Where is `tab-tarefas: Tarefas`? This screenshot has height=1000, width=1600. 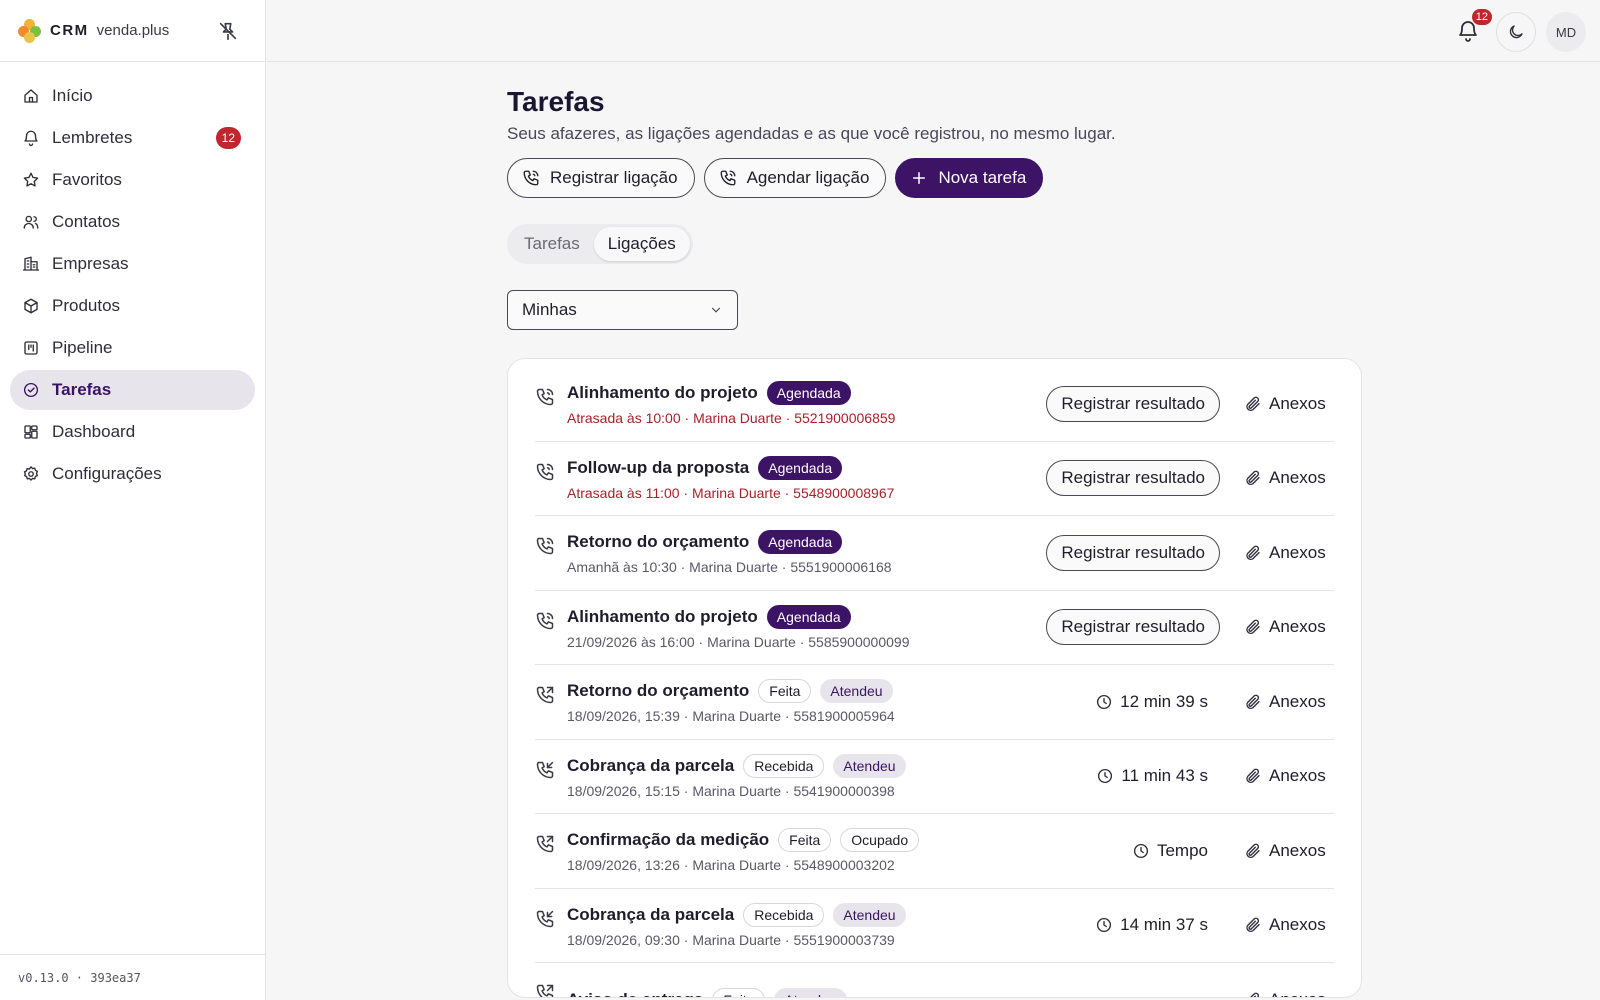
tab-tarefas: Tarefas is located at coordinates (552, 244).